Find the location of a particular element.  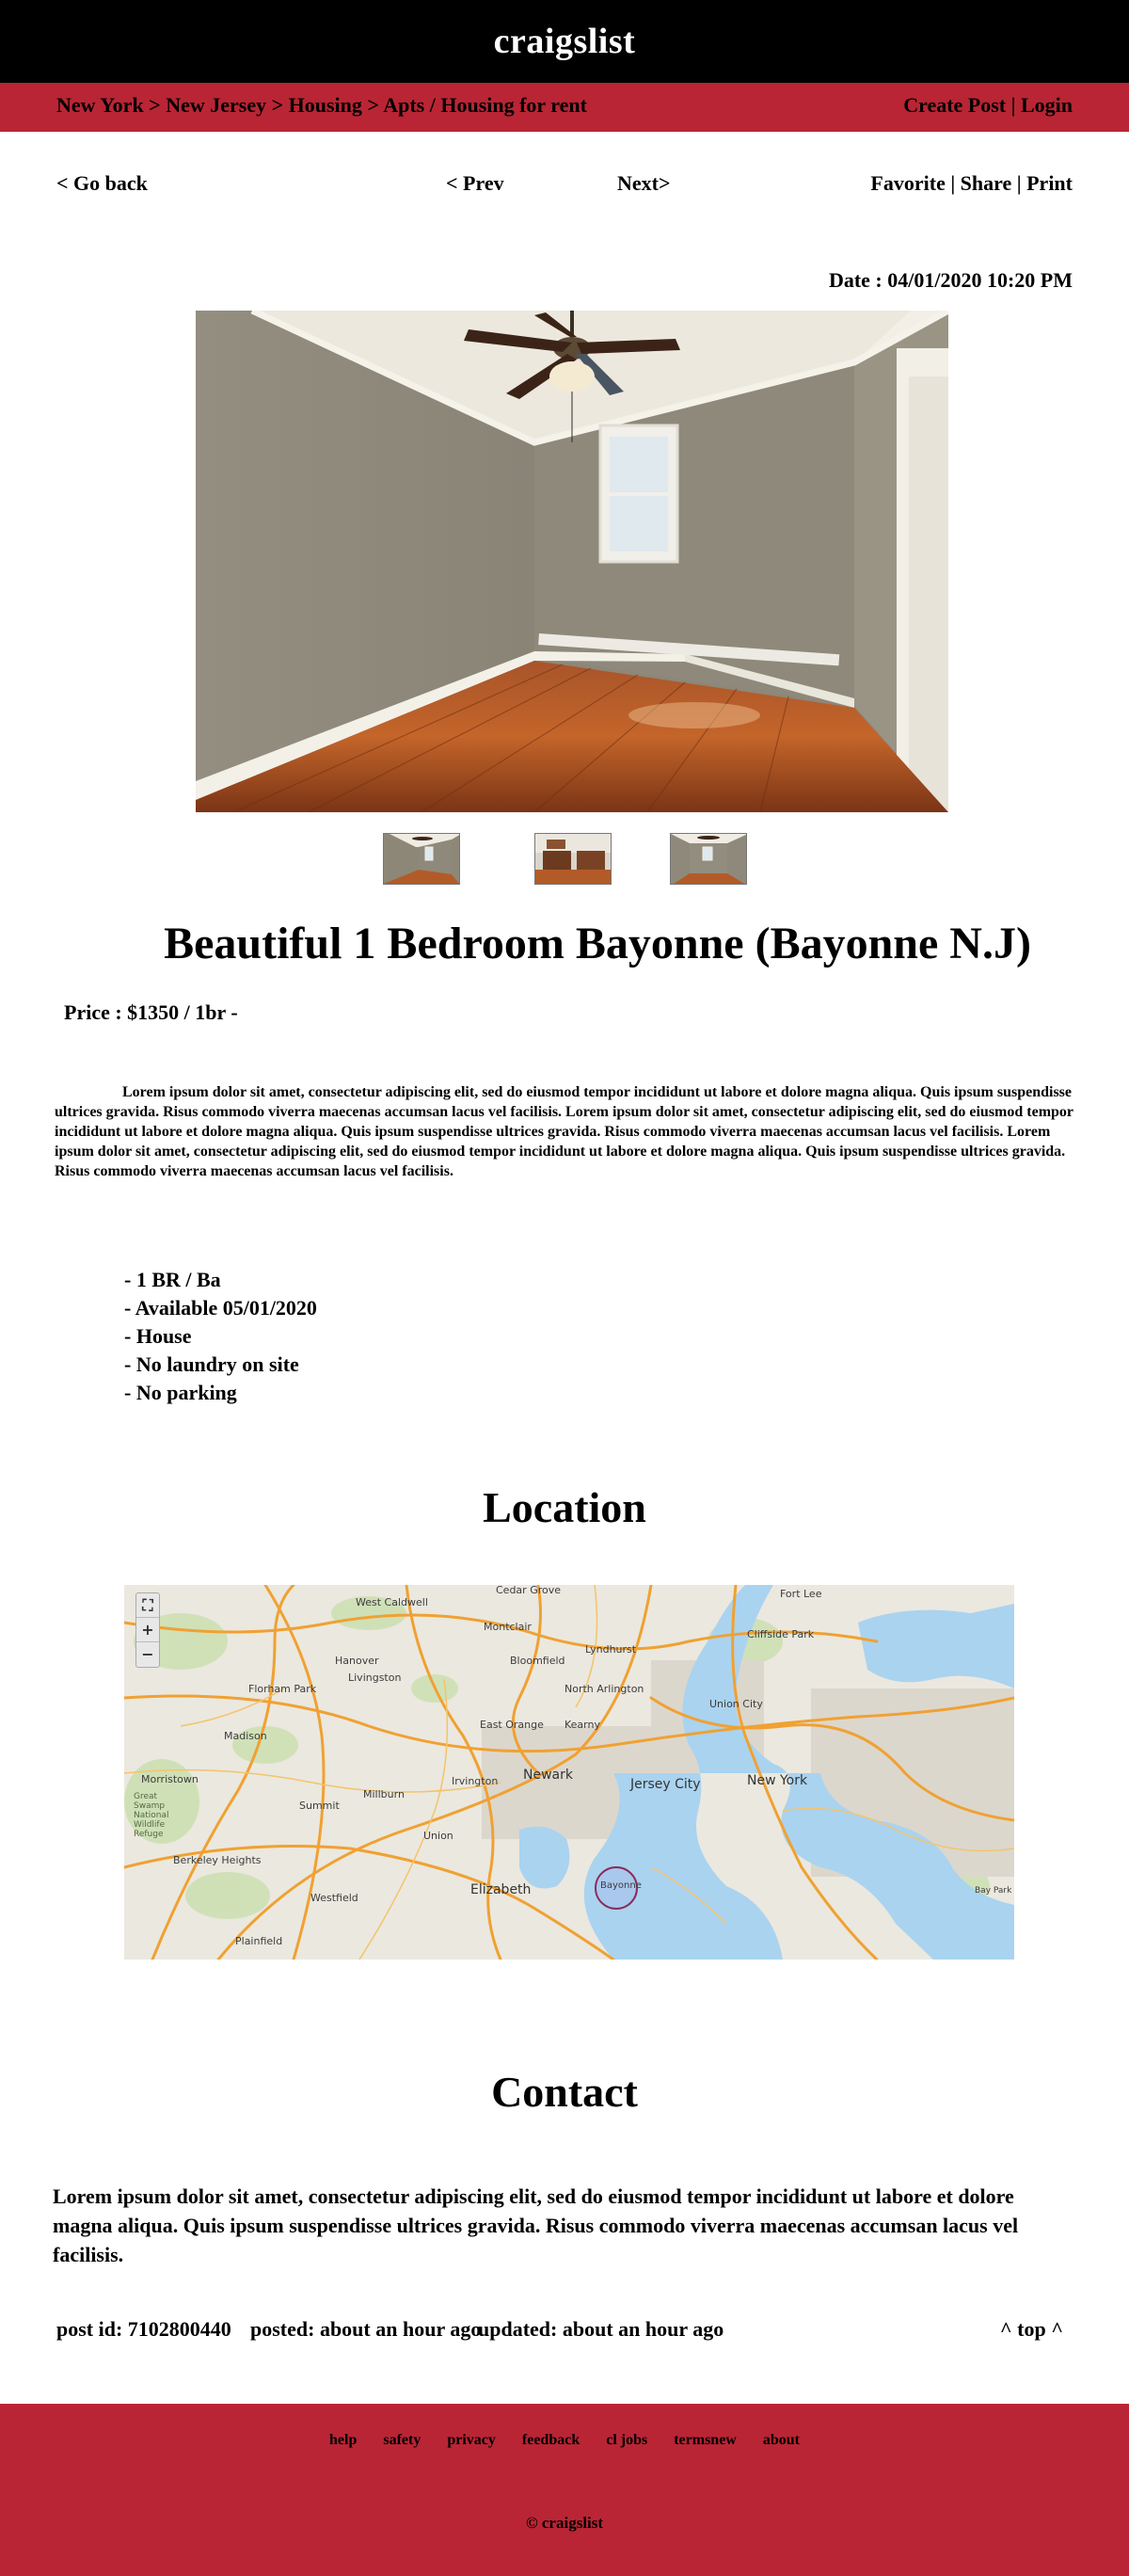

map-label: Livingston is located at coordinates (375, 1678).